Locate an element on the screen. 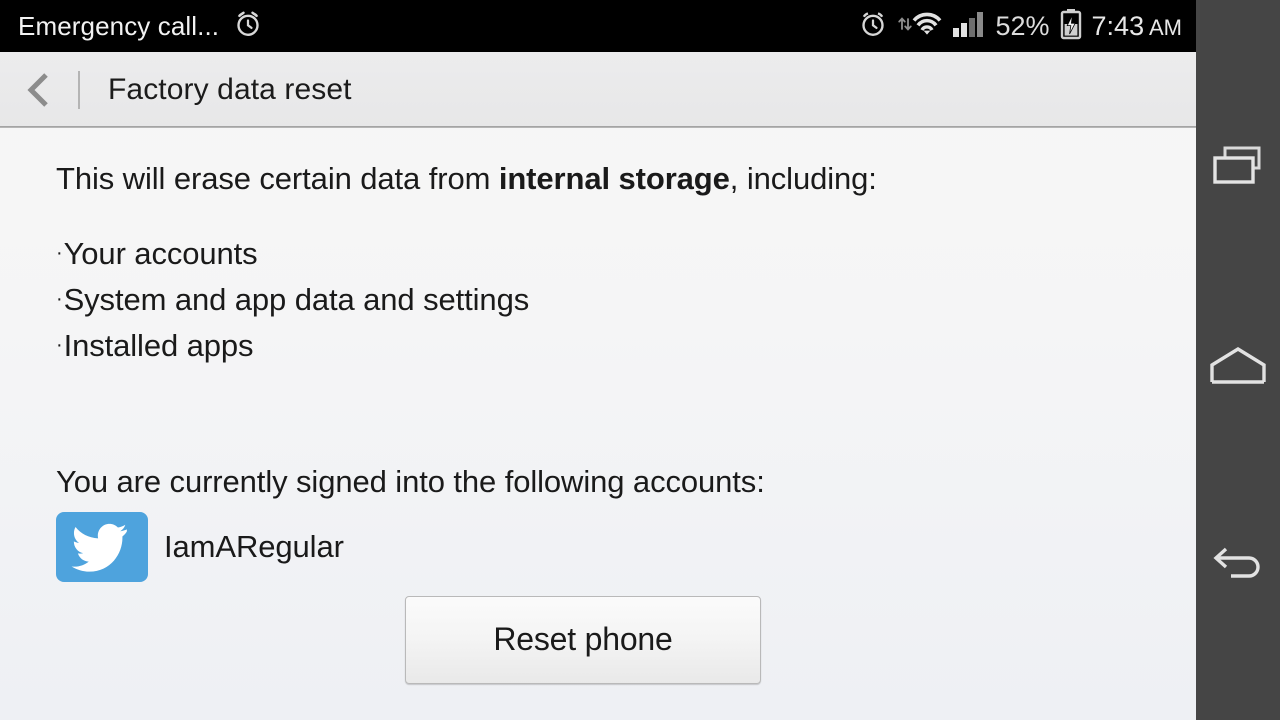  back-arrow-icon is located at coordinates (1238, 568).